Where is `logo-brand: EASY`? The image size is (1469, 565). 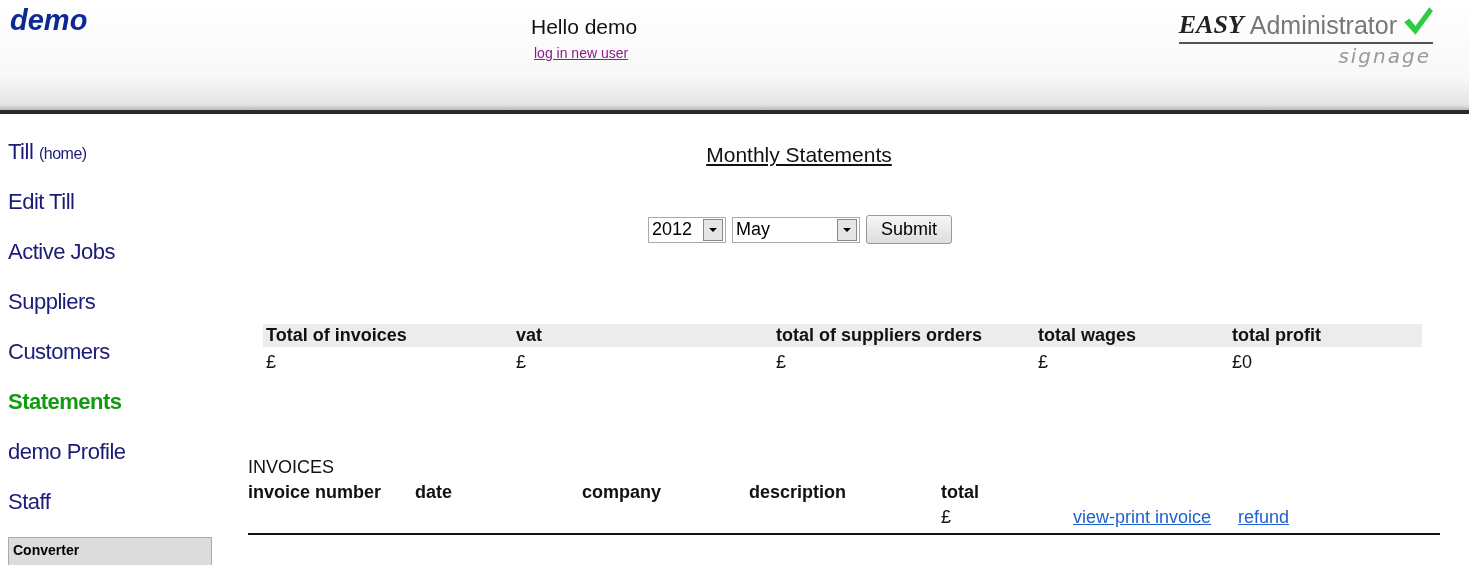 logo-brand: EASY is located at coordinates (1211, 25).